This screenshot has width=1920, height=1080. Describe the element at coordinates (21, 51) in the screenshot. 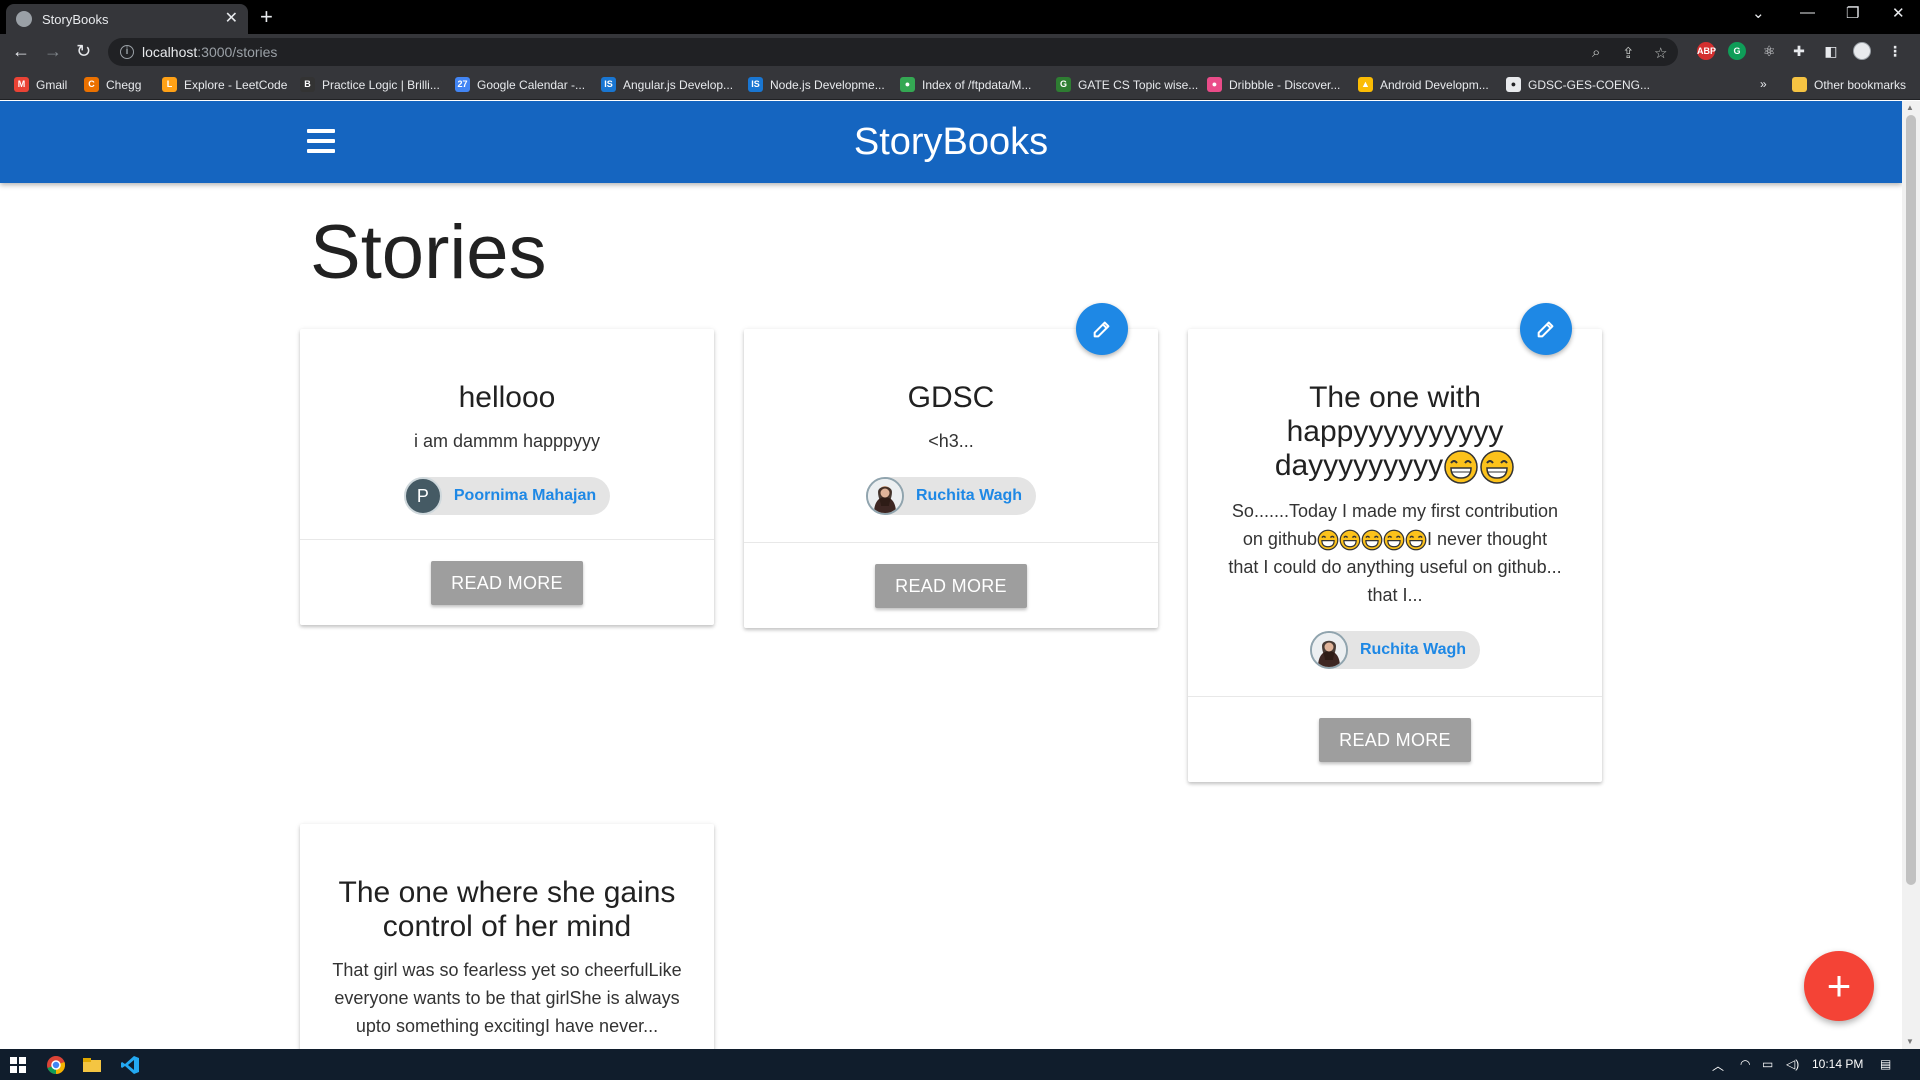

I see `back-icon: ←` at that location.